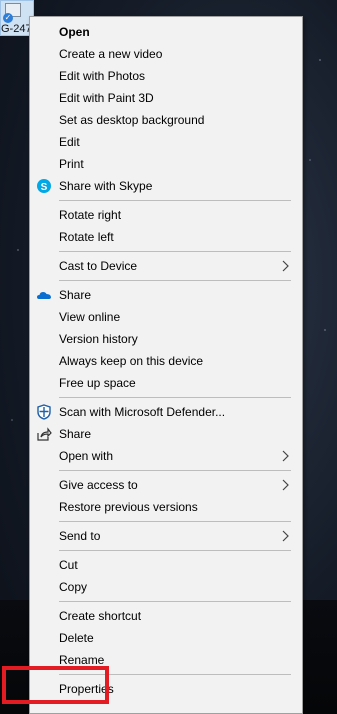  I want to click on menu-item-edit-with-photos: Edit with Photos, so click(166, 76).